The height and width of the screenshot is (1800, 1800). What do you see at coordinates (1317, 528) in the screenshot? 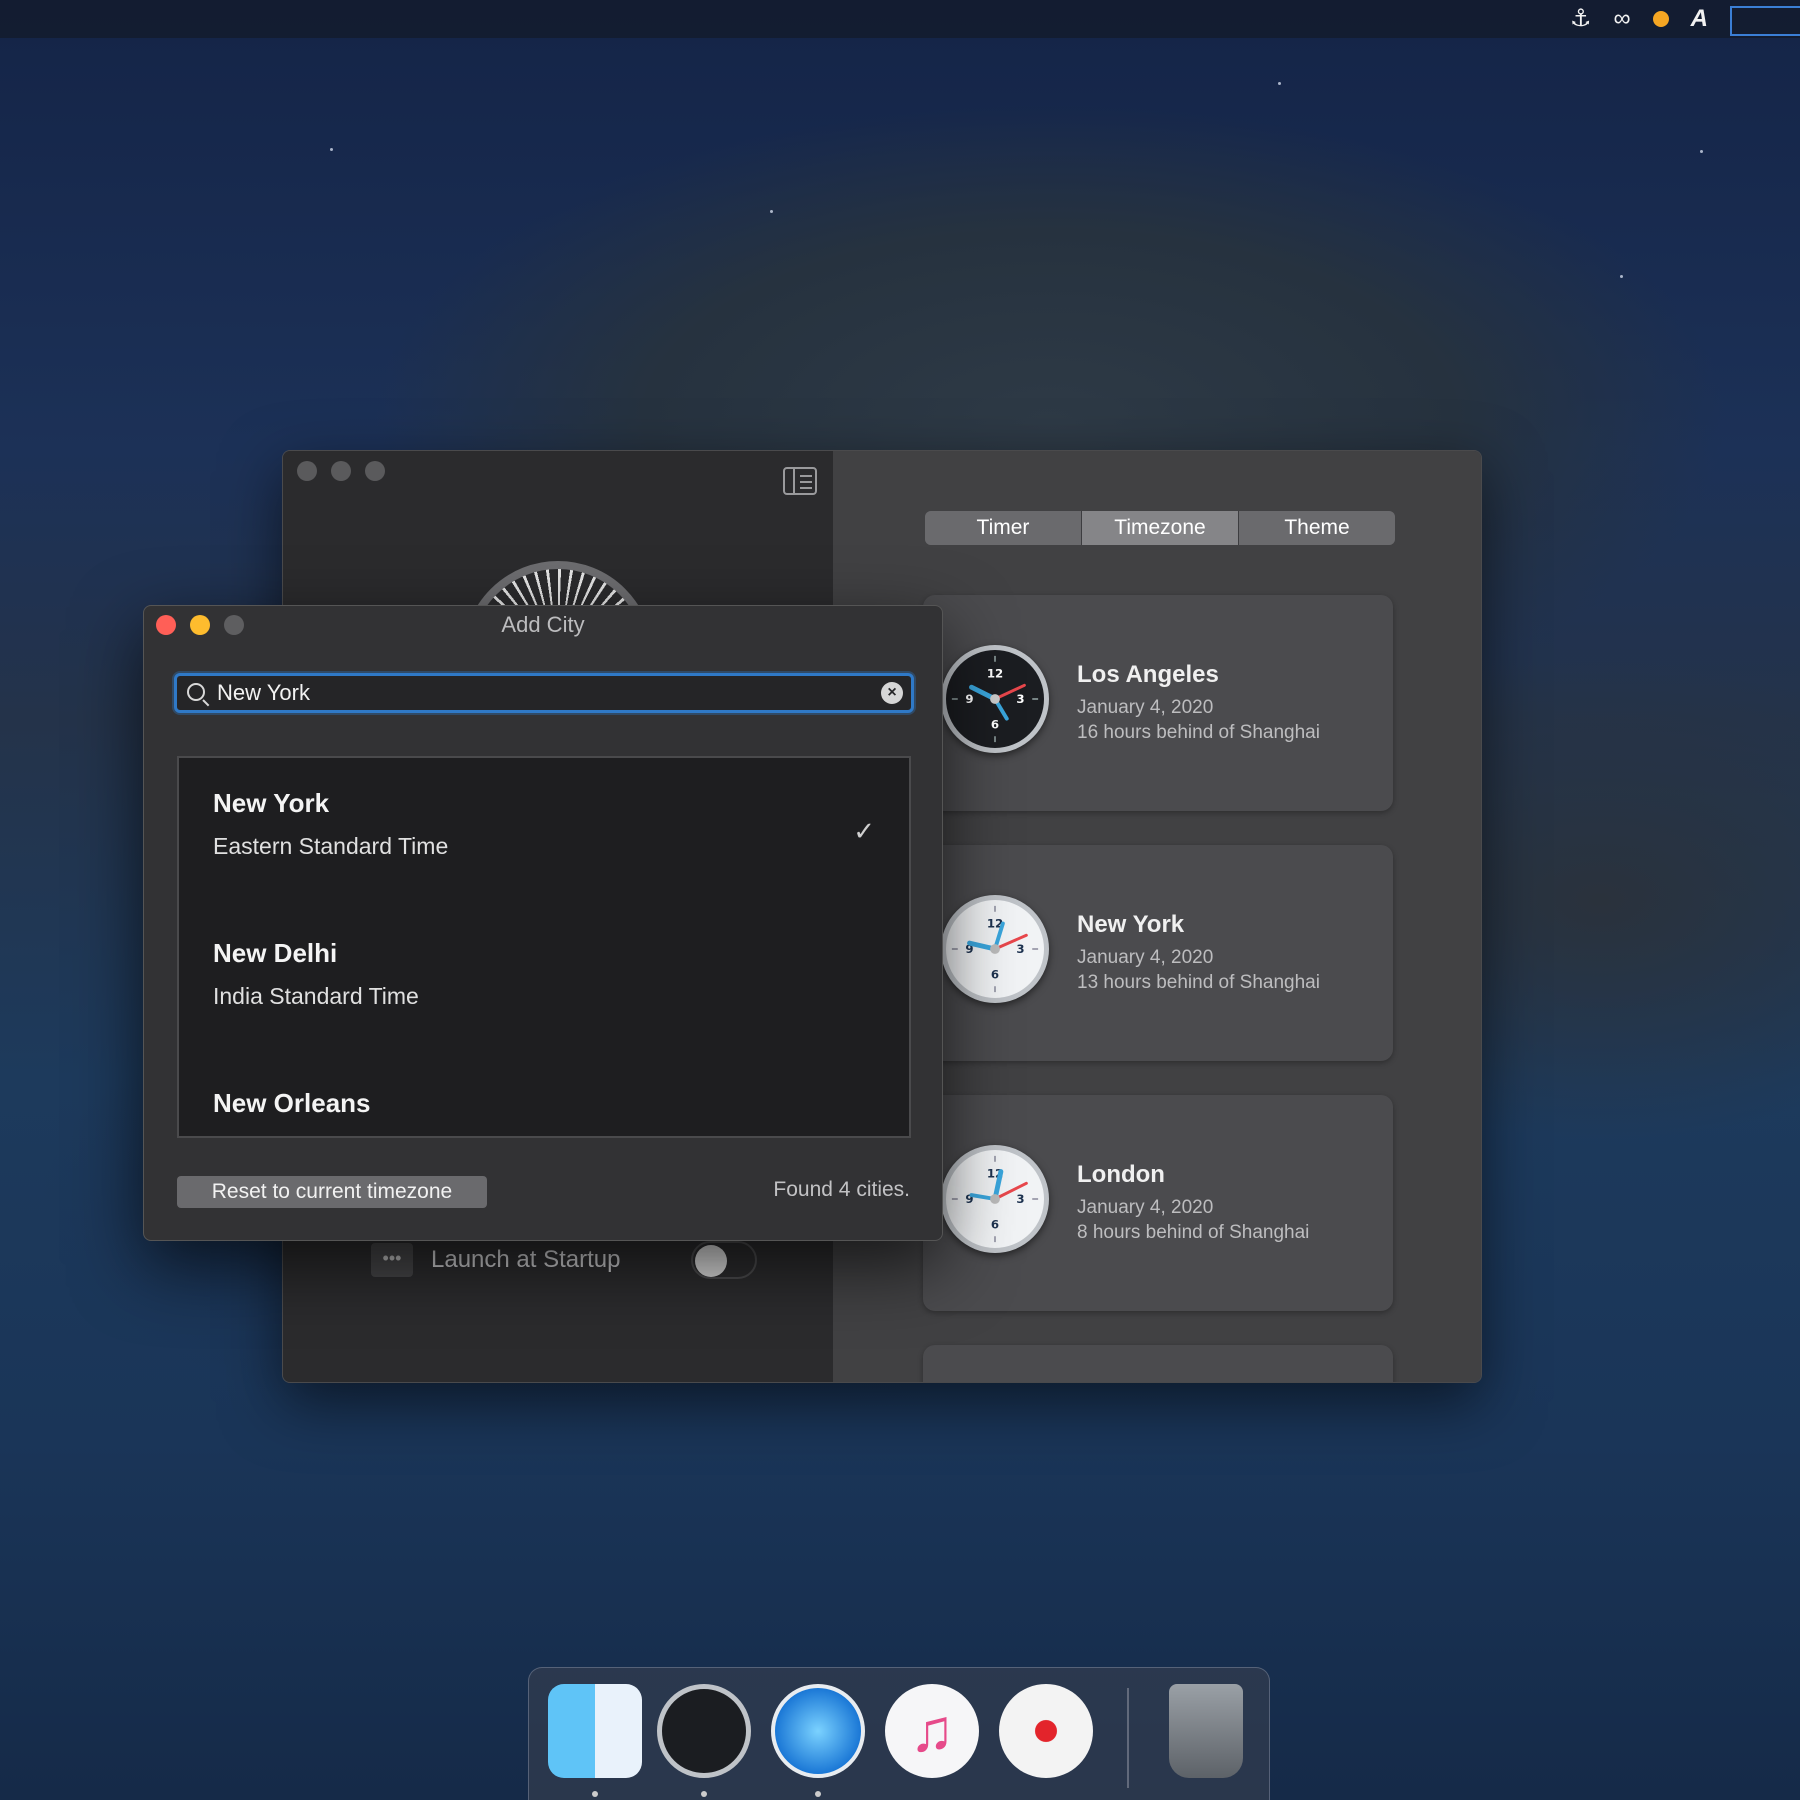
I see `tab-theme: Theme` at bounding box center [1317, 528].